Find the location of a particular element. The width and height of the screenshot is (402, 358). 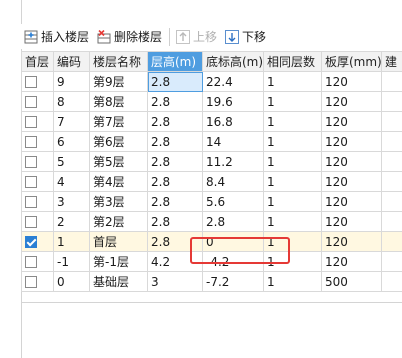

floor-name-cell: 第4层 is located at coordinates (118, 181).